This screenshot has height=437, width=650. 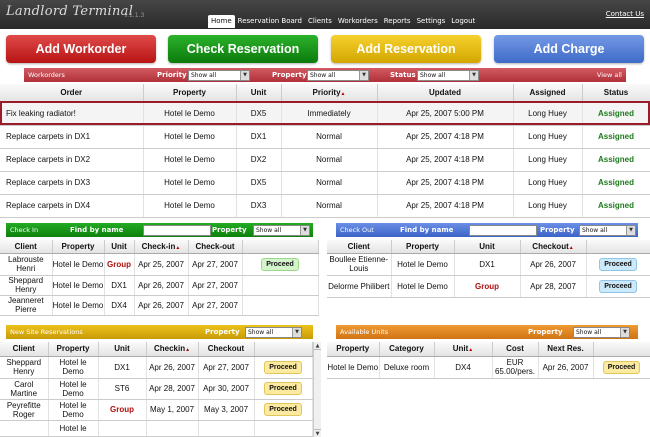 I want to click on units-property-select: Show all ▼, so click(x=601, y=332).